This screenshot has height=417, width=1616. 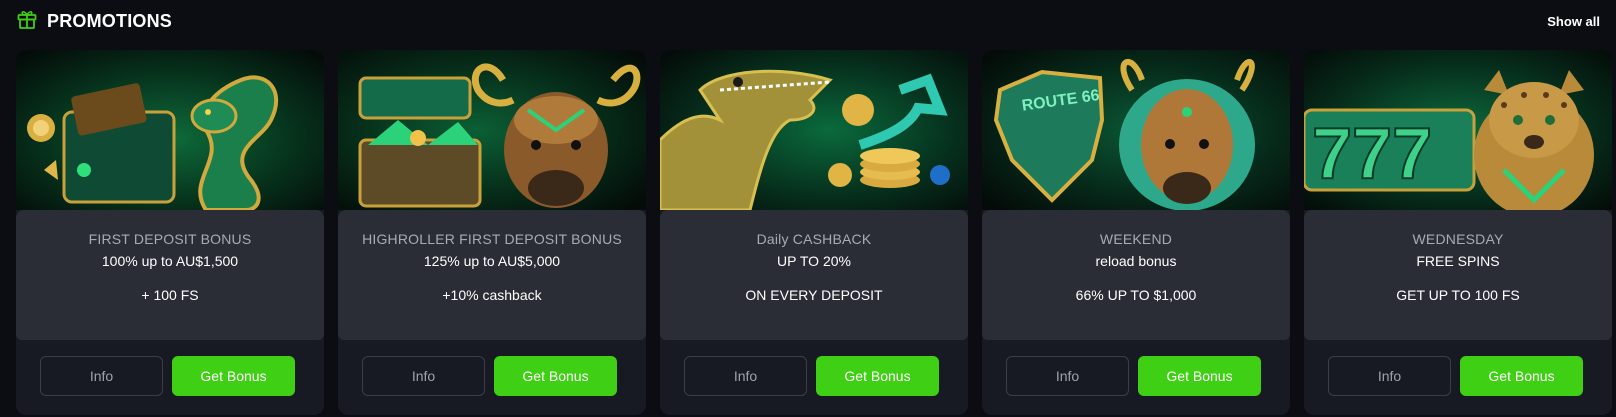 What do you see at coordinates (1458, 275) in the screenshot?
I see `promo-info-panel: WEDNESDAY FREE SPINS GET UP TO 100 FS` at bounding box center [1458, 275].